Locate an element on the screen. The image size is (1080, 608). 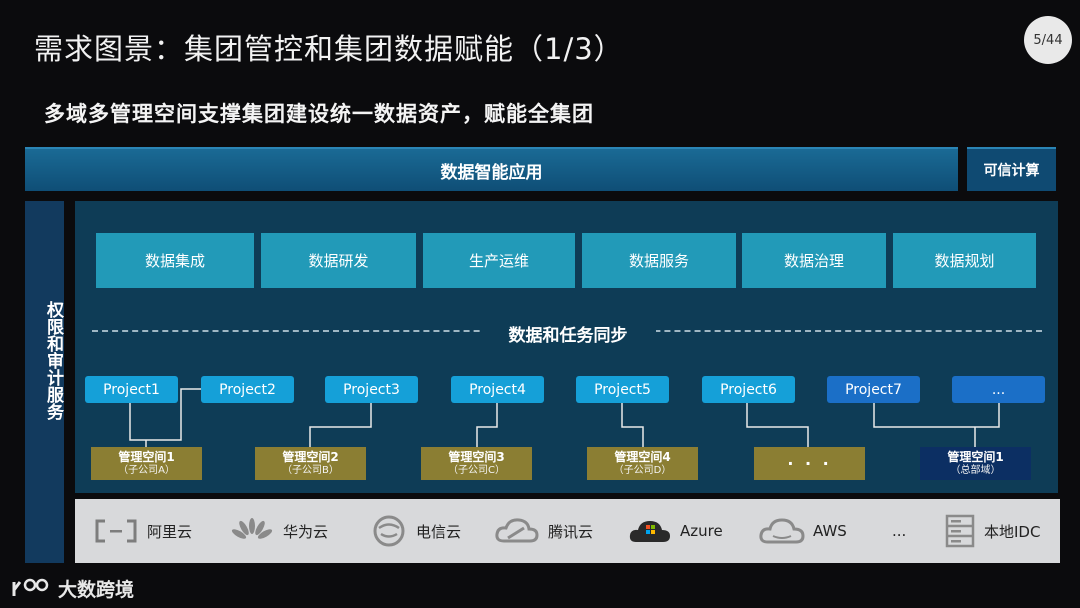
management-space-hq: 管理空间1 （总部域） is located at coordinates (975, 463).